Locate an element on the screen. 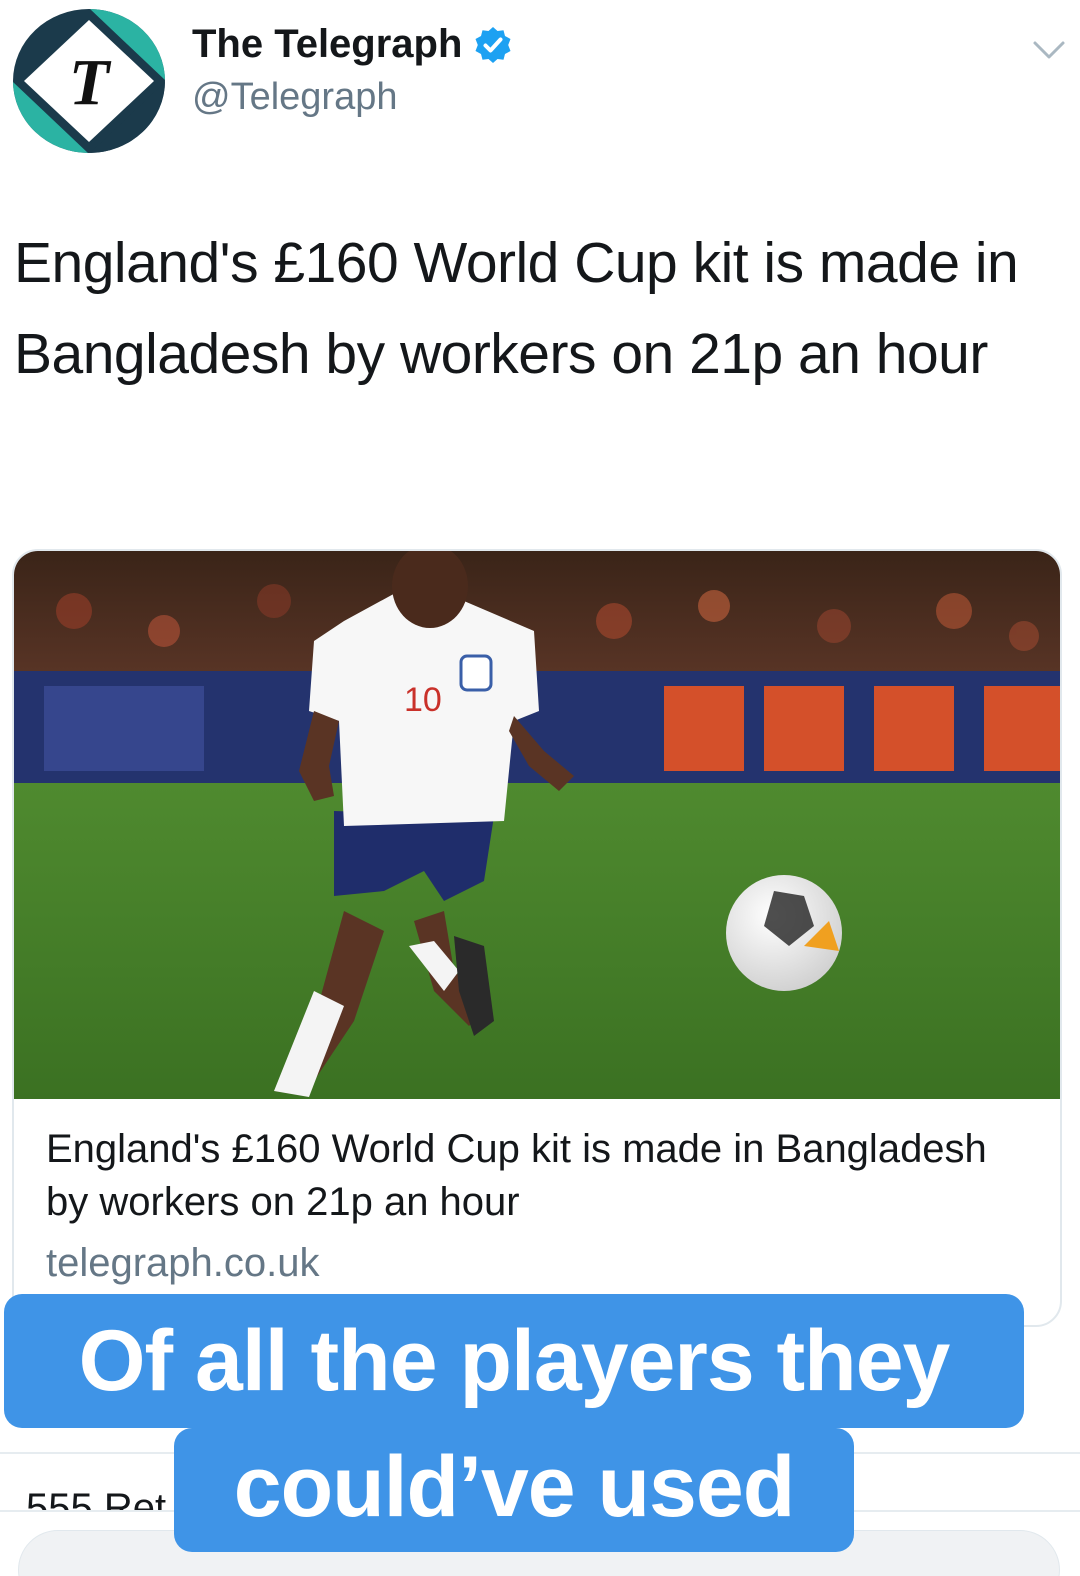  author-name: The Telegraph is located at coordinates (327, 44).